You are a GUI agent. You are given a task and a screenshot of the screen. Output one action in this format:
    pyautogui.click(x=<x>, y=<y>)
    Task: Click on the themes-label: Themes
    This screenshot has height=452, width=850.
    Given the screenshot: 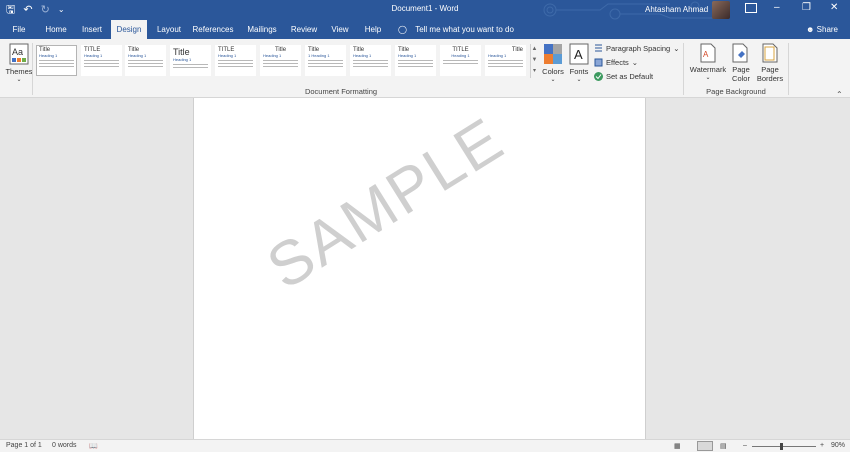 What is the action you would take?
    pyautogui.click(x=19, y=71)
    